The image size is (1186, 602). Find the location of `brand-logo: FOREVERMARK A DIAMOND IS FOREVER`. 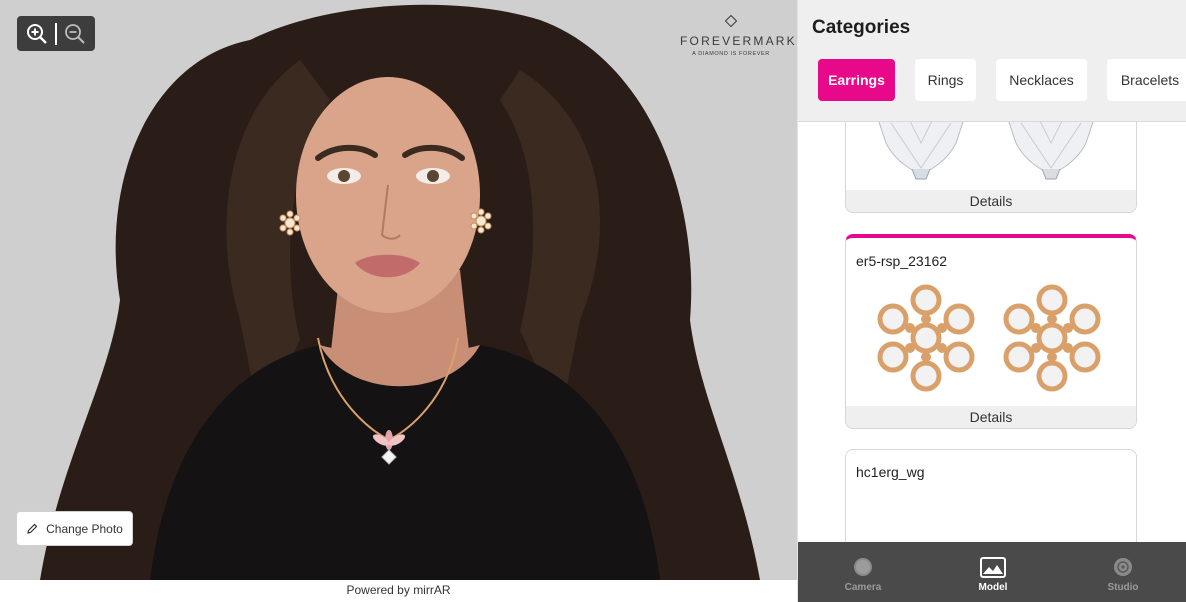

brand-logo: FOREVERMARK A DIAMOND IS FOREVER is located at coordinates (738, 35).